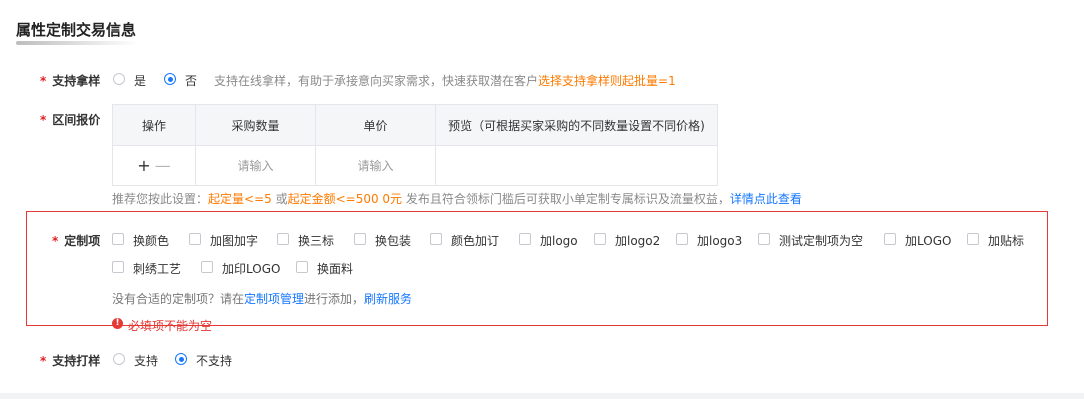 The width and height of the screenshot is (1084, 399). Describe the element at coordinates (766, 199) in the screenshot. I see `details-link: 详情点此查看` at that location.